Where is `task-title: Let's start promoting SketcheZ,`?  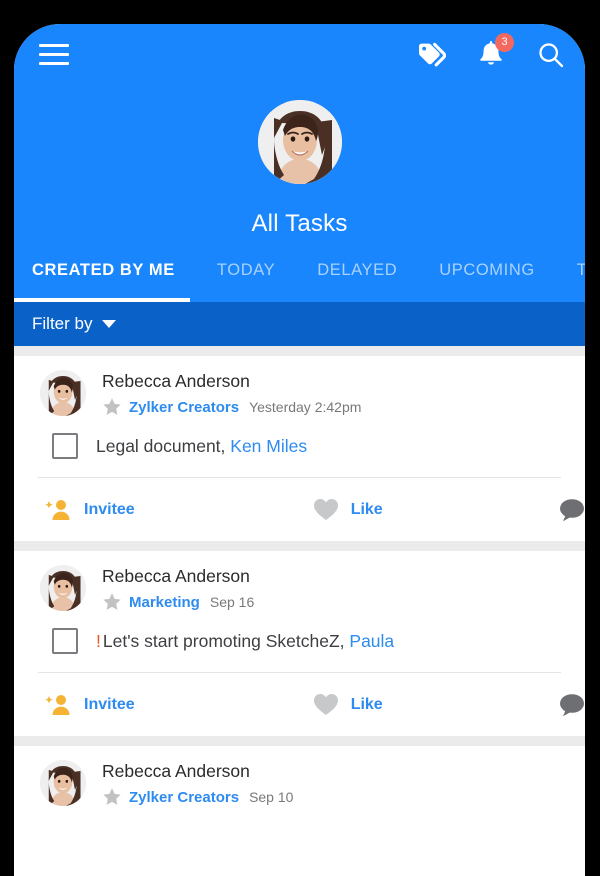
task-title: Let's start promoting SketcheZ, is located at coordinates (223, 640).